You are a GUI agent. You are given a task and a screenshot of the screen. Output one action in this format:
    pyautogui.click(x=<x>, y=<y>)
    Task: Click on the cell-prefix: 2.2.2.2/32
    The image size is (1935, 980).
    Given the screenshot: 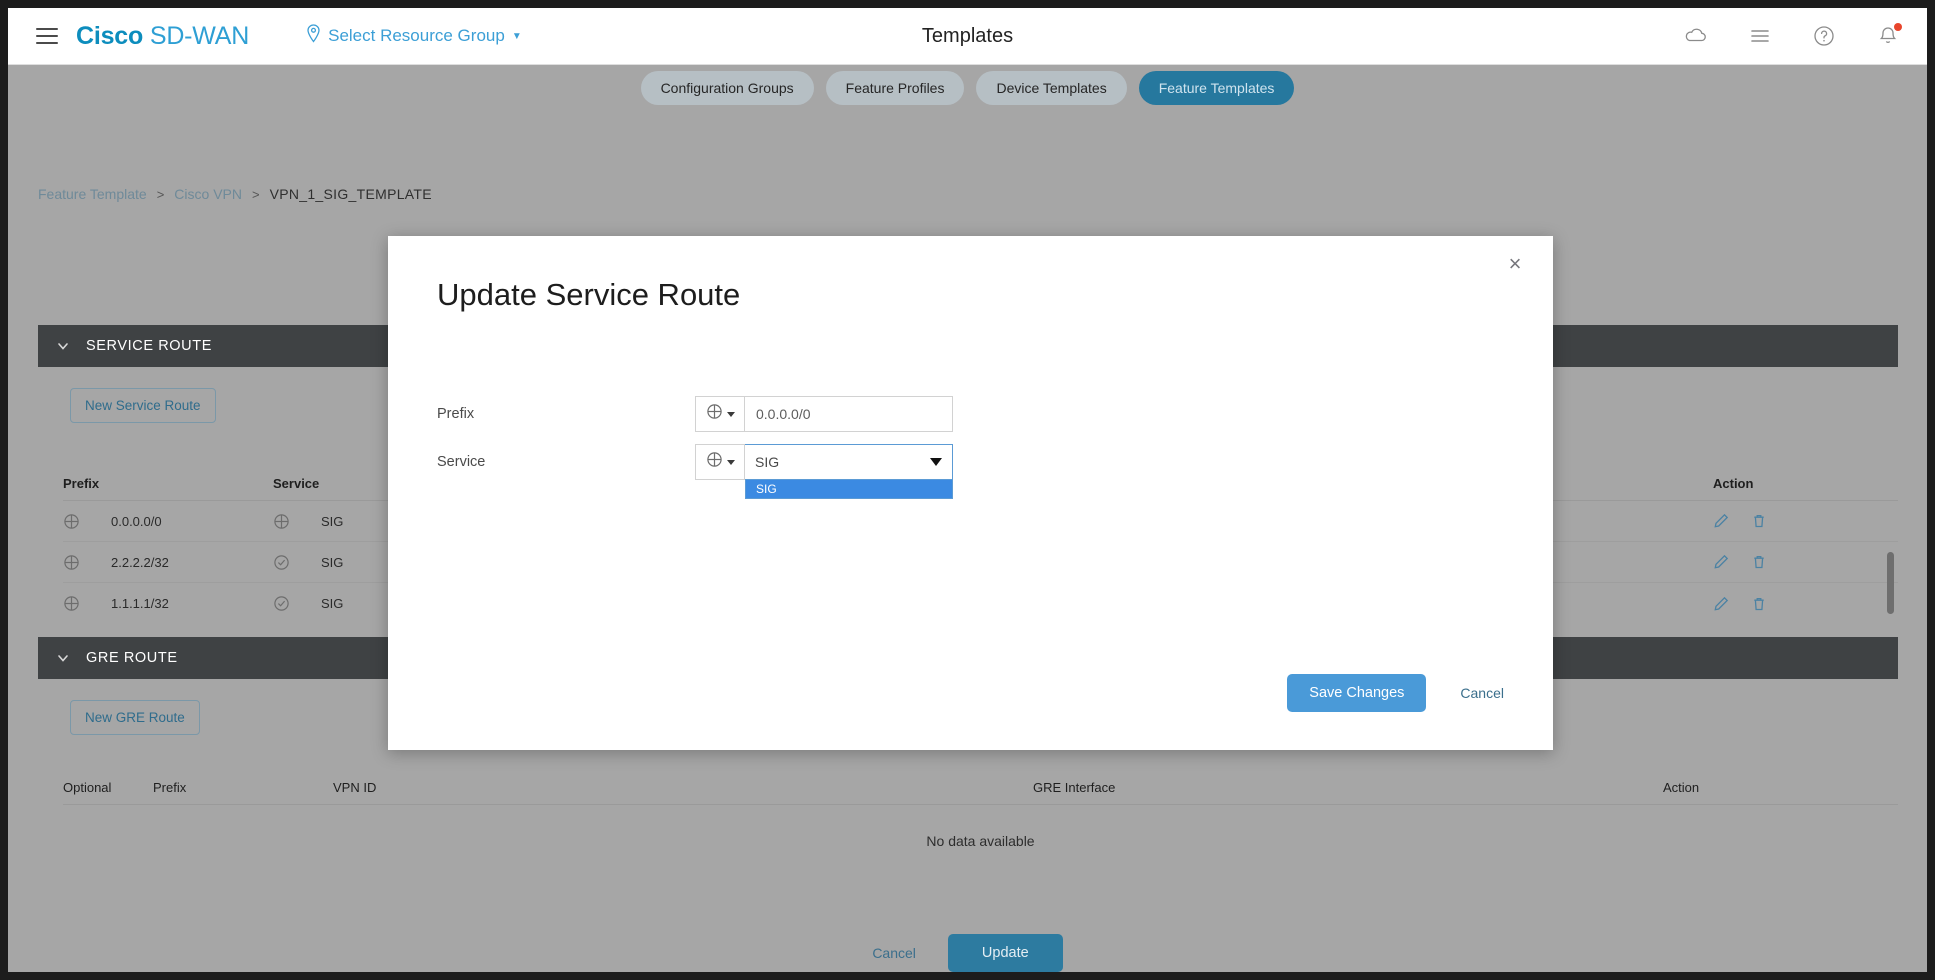 What is the action you would take?
    pyautogui.click(x=140, y=562)
    